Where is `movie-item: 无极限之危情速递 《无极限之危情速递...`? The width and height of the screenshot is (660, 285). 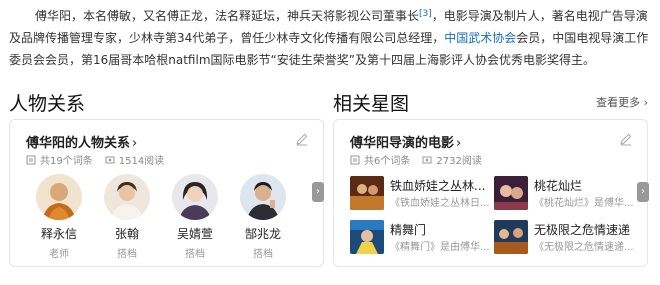 movie-item: 无极限之危情速递 《无极限之危情速递... is located at coordinates (574, 238).